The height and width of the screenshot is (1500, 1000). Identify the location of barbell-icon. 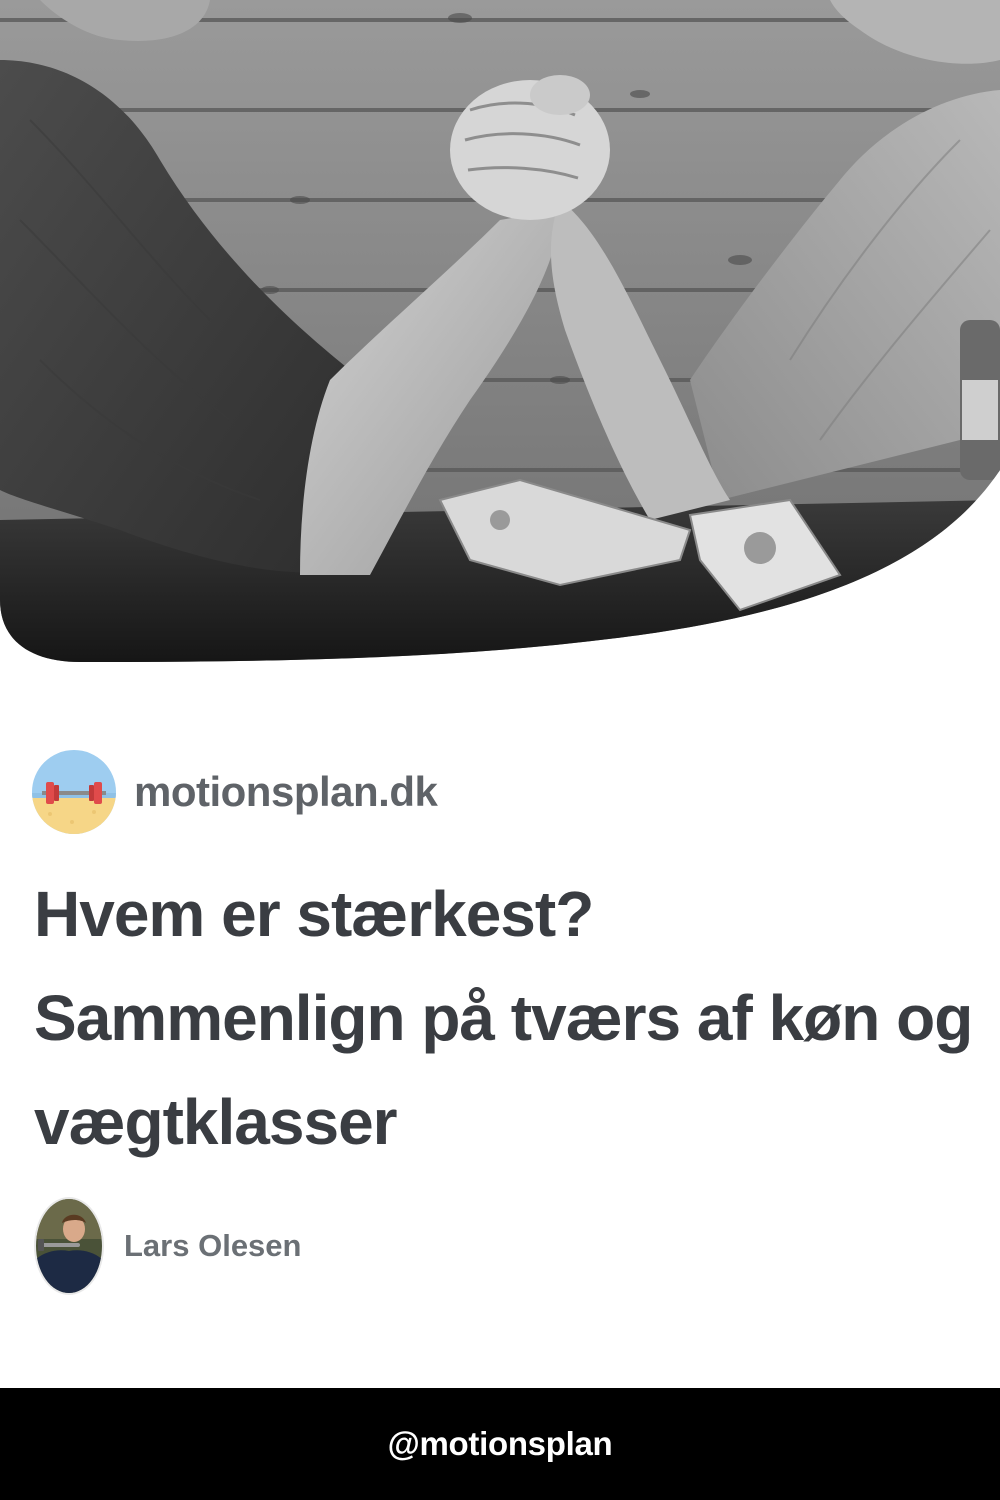
(74, 792).